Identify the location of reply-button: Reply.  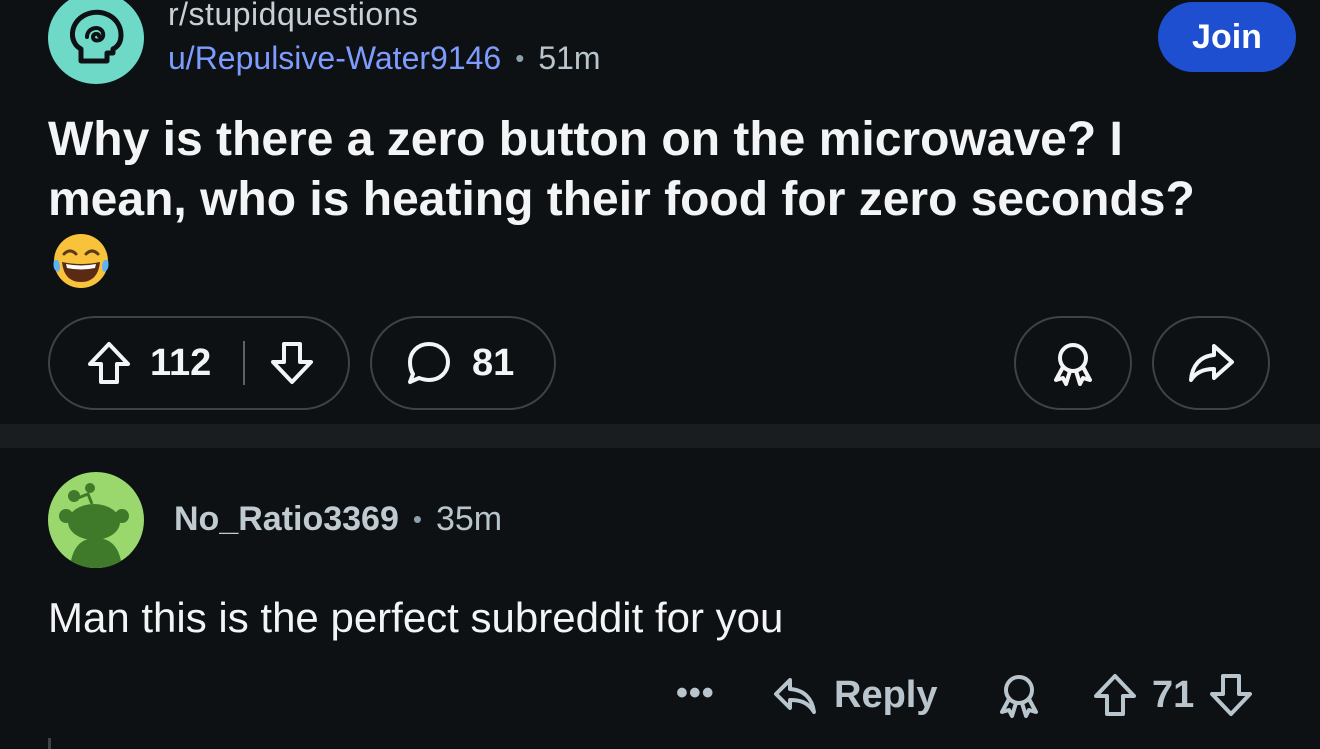
(853, 695).